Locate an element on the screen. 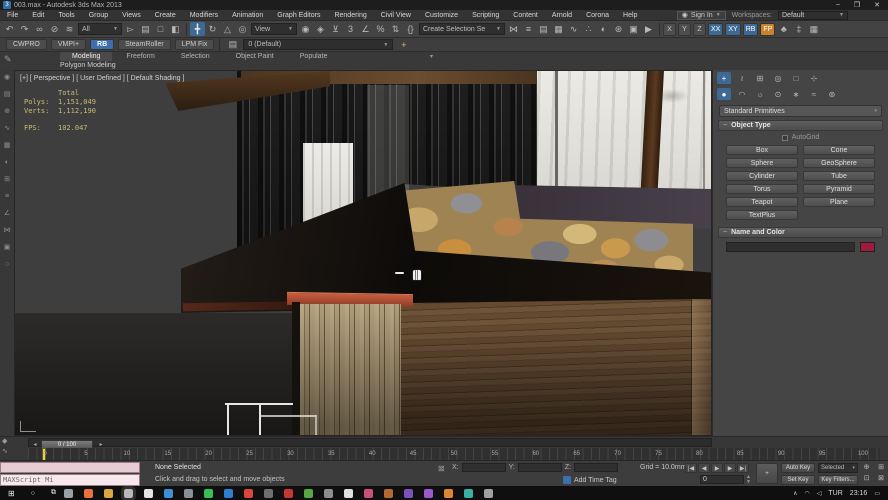 The width and height of the screenshot is (888, 500). previous-frame-icon: ◀ is located at coordinates (704, 468).